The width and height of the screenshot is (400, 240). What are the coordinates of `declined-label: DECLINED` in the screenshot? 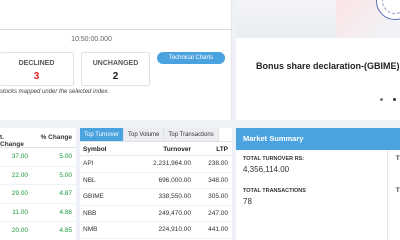 It's located at (36, 63).